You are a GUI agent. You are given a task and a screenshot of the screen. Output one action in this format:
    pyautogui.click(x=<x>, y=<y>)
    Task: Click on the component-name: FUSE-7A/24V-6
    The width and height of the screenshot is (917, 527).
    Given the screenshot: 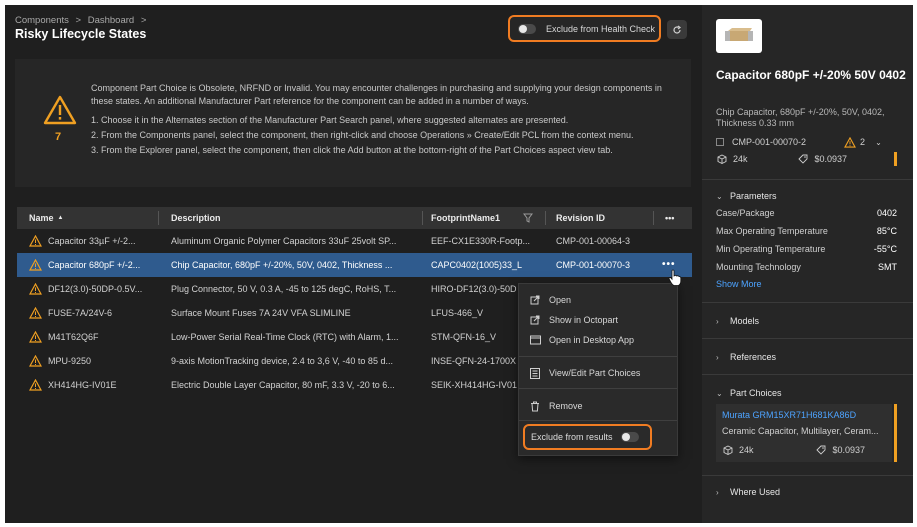 What is the action you would take?
    pyautogui.click(x=80, y=313)
    